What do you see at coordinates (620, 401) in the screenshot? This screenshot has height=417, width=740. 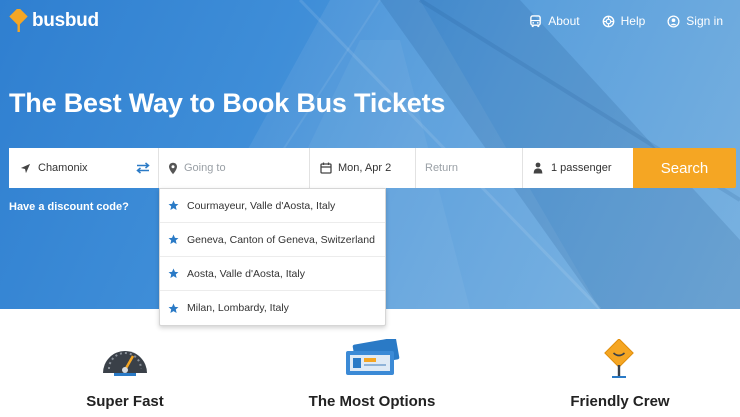 I see `feature-label: Friendly Crew` at bounding box center [620, 401].